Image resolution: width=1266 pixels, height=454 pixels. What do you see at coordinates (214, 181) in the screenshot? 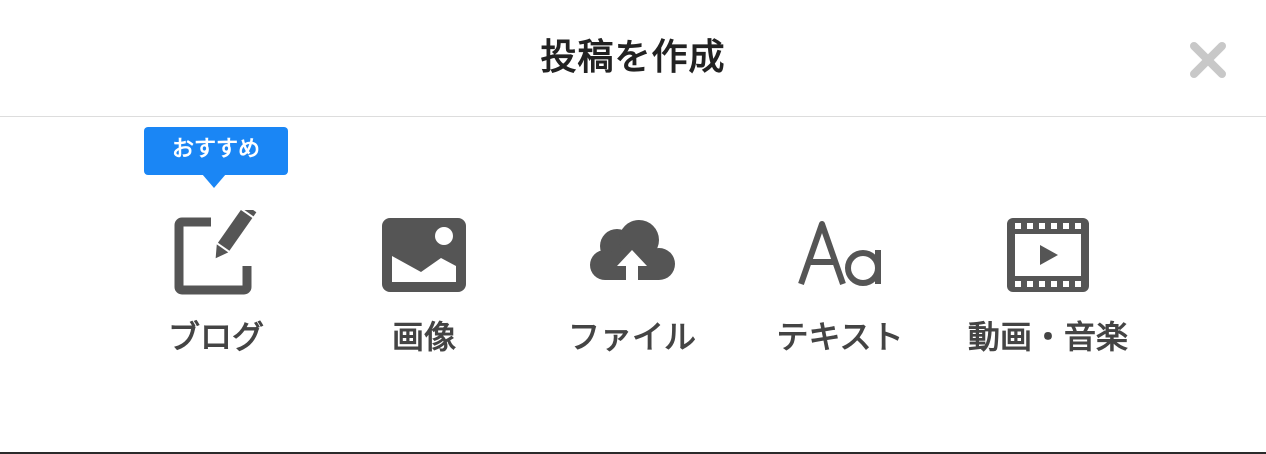
I see `recommended-badge-pointer` at bounding box center [214, 181].